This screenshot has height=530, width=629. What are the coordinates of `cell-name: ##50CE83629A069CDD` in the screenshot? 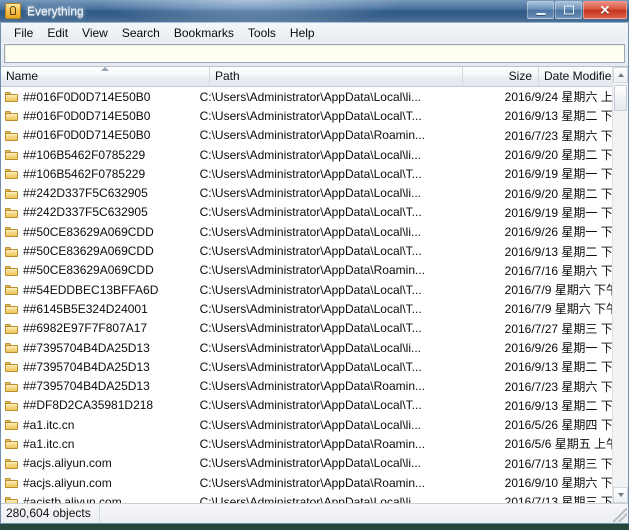 It's located at (98, 232).